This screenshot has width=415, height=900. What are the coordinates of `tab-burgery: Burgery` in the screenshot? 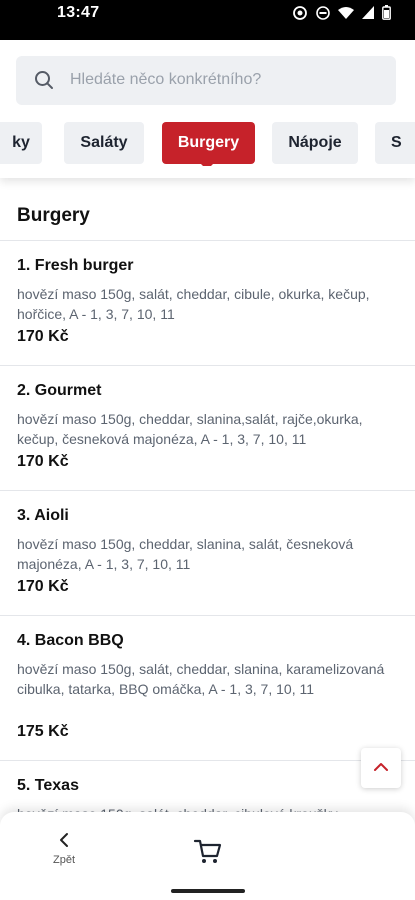 It's located at (208, 143).